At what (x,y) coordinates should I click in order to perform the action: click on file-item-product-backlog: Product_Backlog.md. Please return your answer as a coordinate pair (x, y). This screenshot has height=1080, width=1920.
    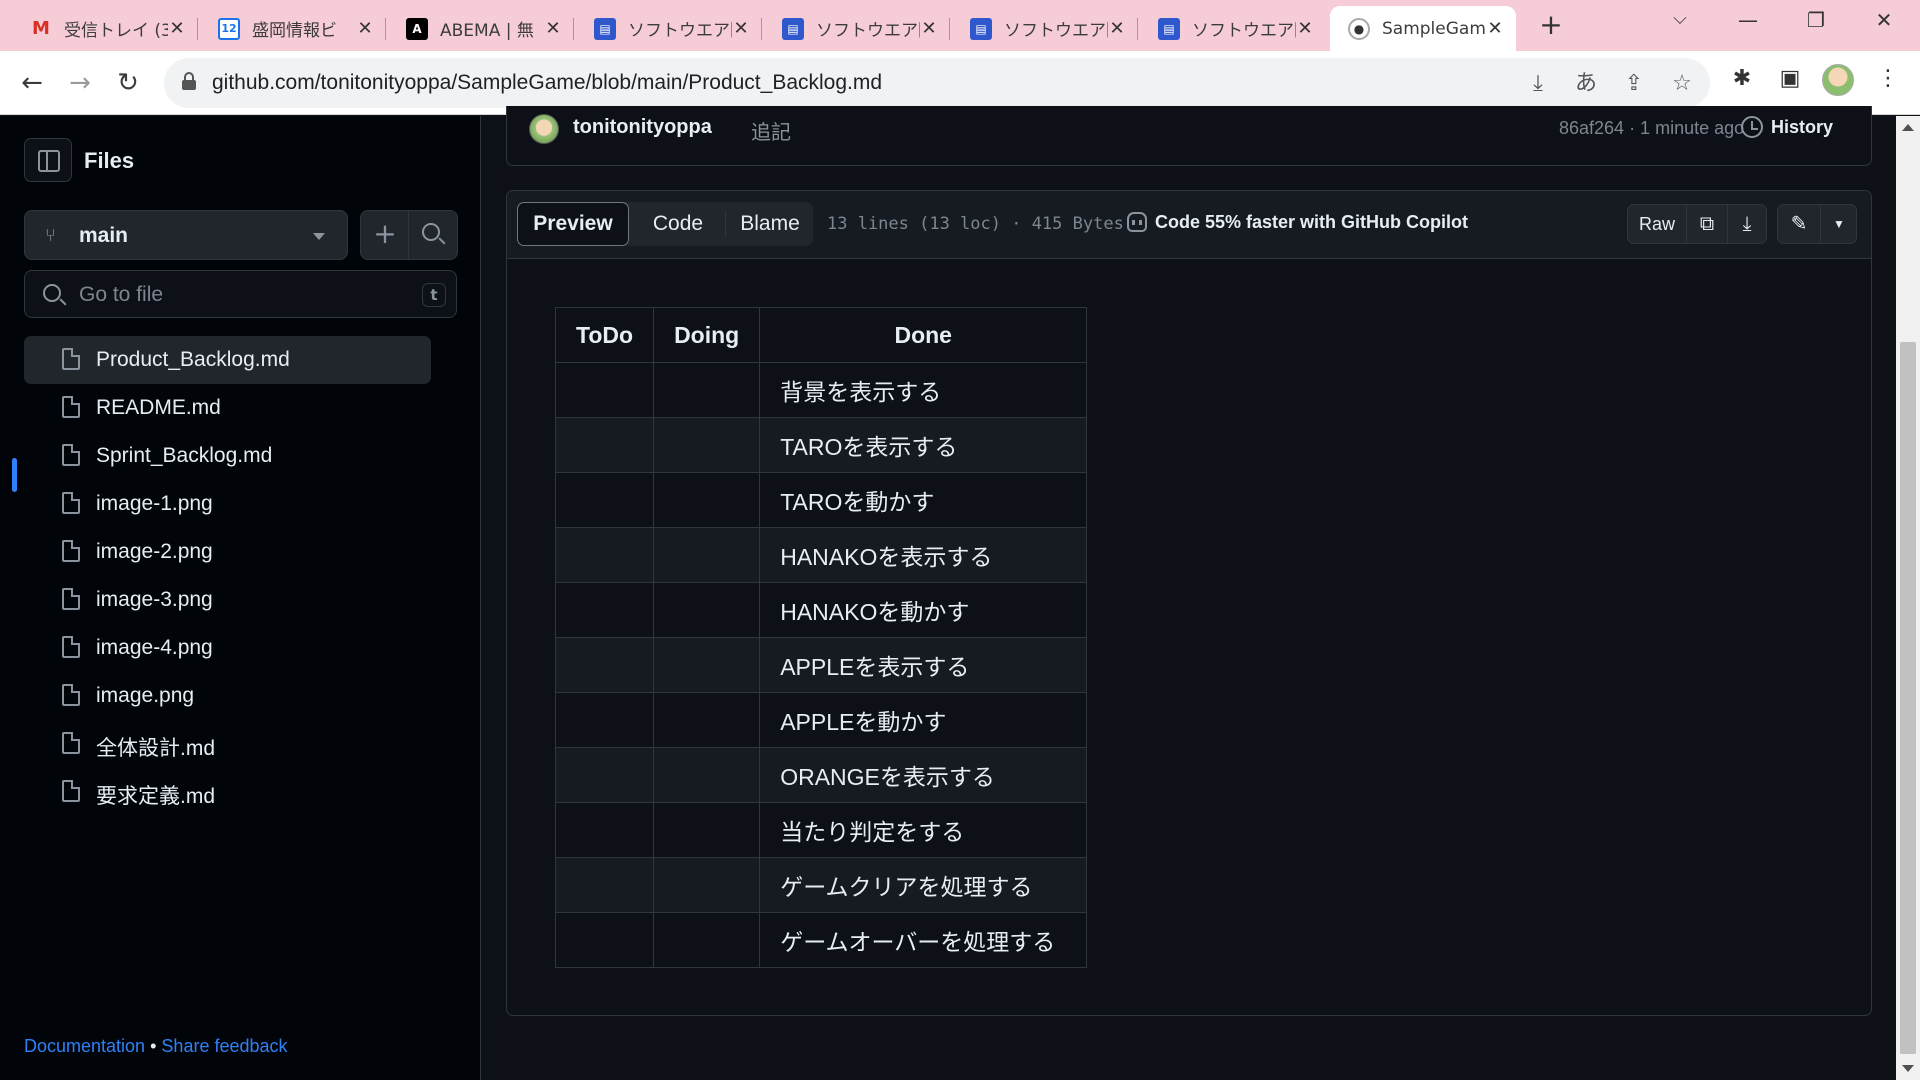
    Looking at the image, I should click on (227, 360).